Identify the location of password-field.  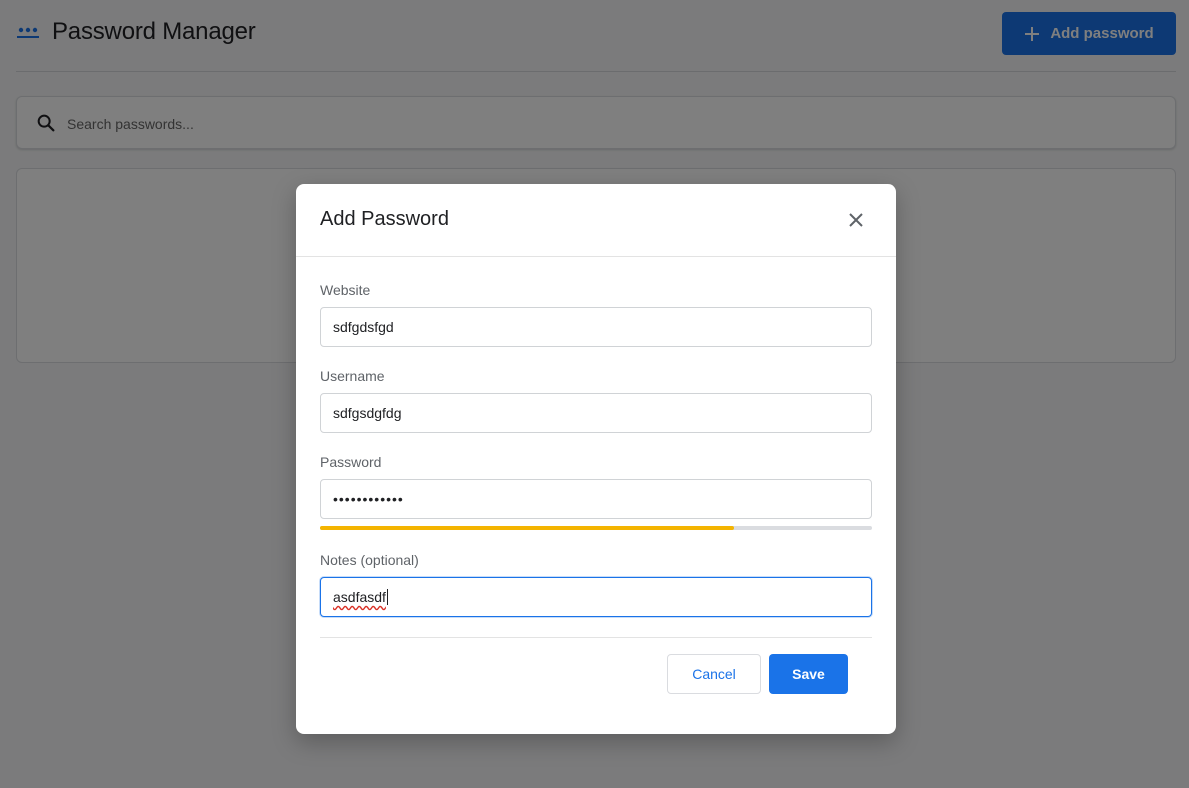
(596, 499).